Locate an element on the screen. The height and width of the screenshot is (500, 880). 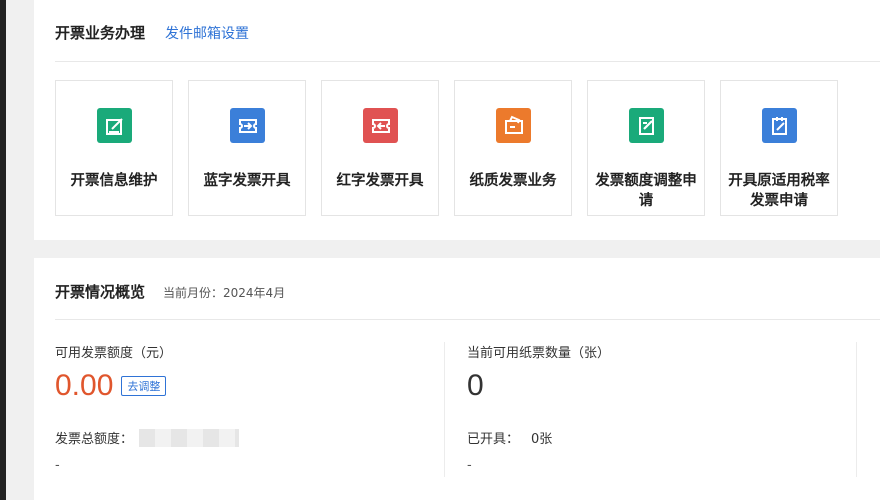
issued-value: 0张 is located at coordinates (542, 439).